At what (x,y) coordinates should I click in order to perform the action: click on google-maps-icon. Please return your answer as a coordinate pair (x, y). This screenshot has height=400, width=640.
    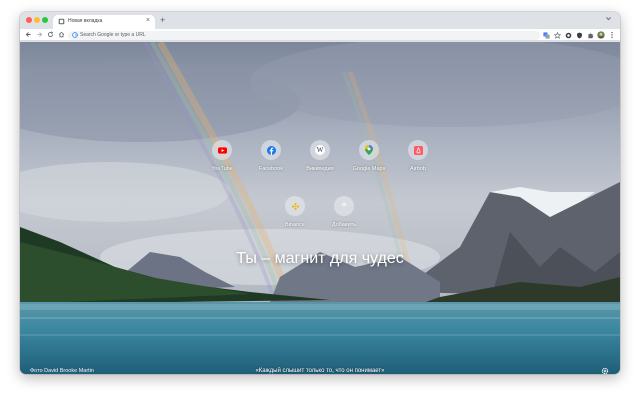
    Looking at the image, I should click on (369, 150).